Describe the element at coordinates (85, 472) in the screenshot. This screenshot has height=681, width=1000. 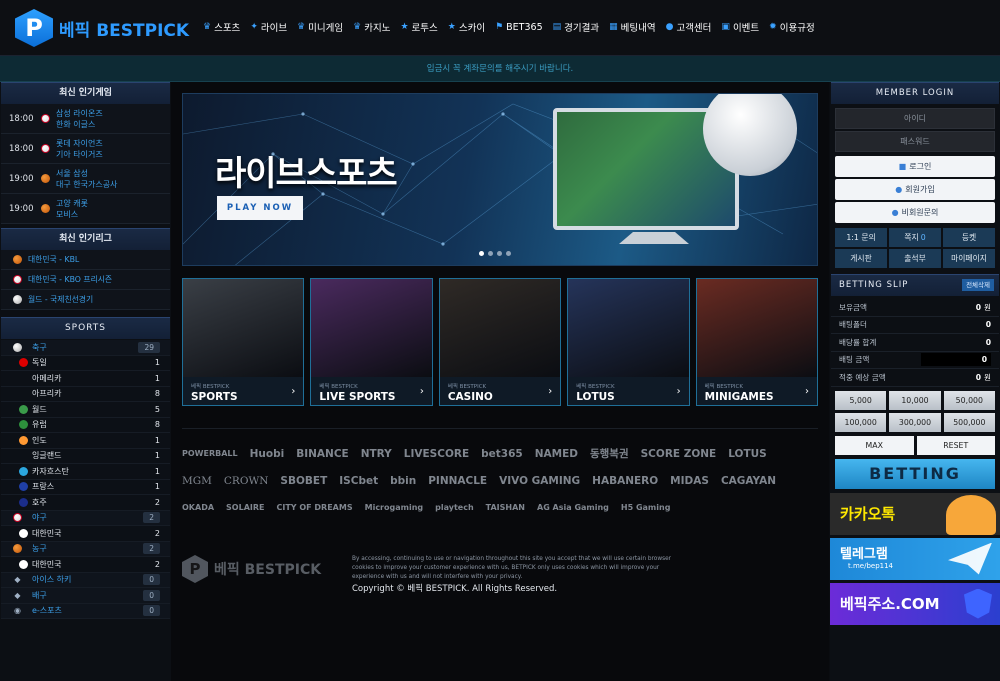
I see `sport-region: 카자흐스탄 1` at that location.